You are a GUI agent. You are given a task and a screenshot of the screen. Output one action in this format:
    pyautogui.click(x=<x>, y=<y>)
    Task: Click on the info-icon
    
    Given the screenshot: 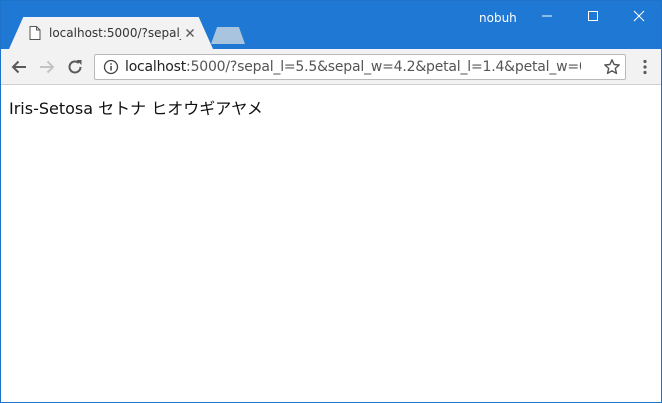 What is the action you would take?
    pyautogui.click(x=111, y=67)
    